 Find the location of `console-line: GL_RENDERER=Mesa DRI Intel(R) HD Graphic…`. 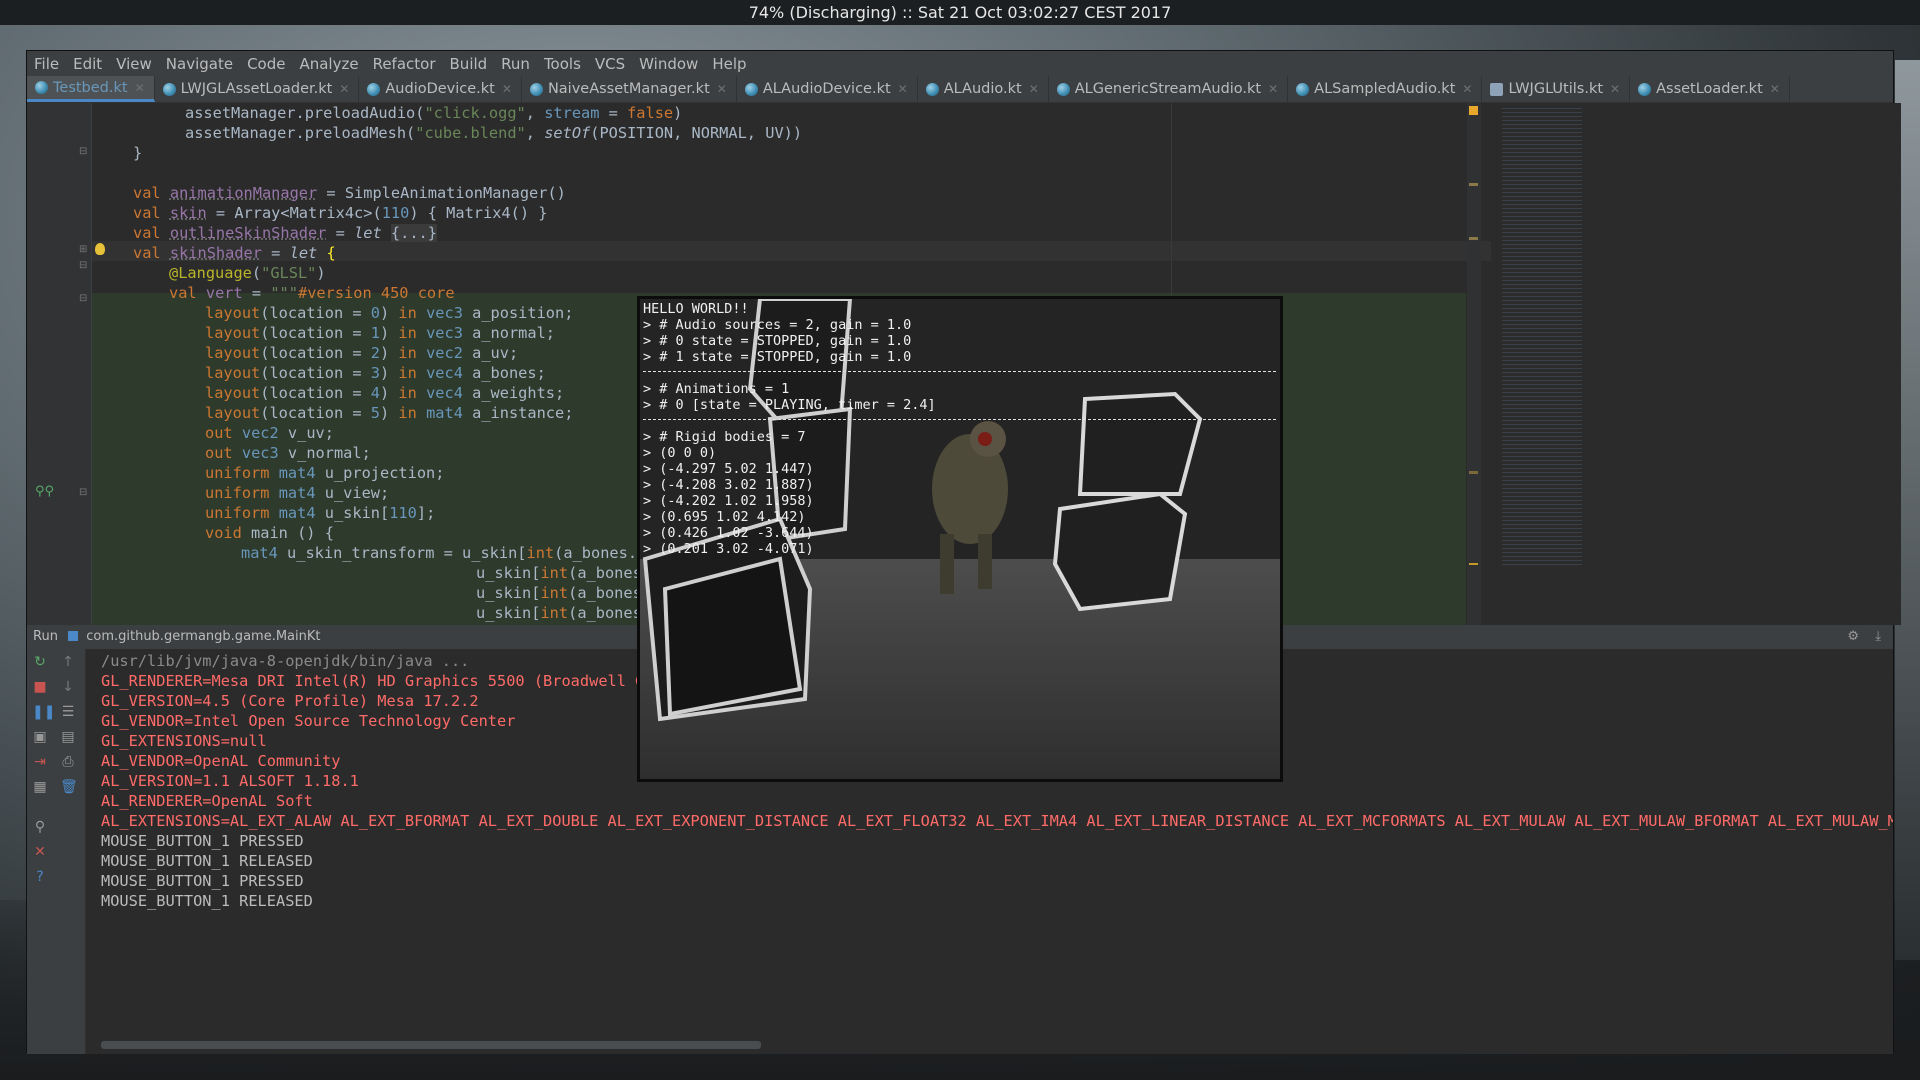

console-line: GL_RENDERER=Mesa DRI Intel(R) HD Graphic… is located at coordinates (386, 681).